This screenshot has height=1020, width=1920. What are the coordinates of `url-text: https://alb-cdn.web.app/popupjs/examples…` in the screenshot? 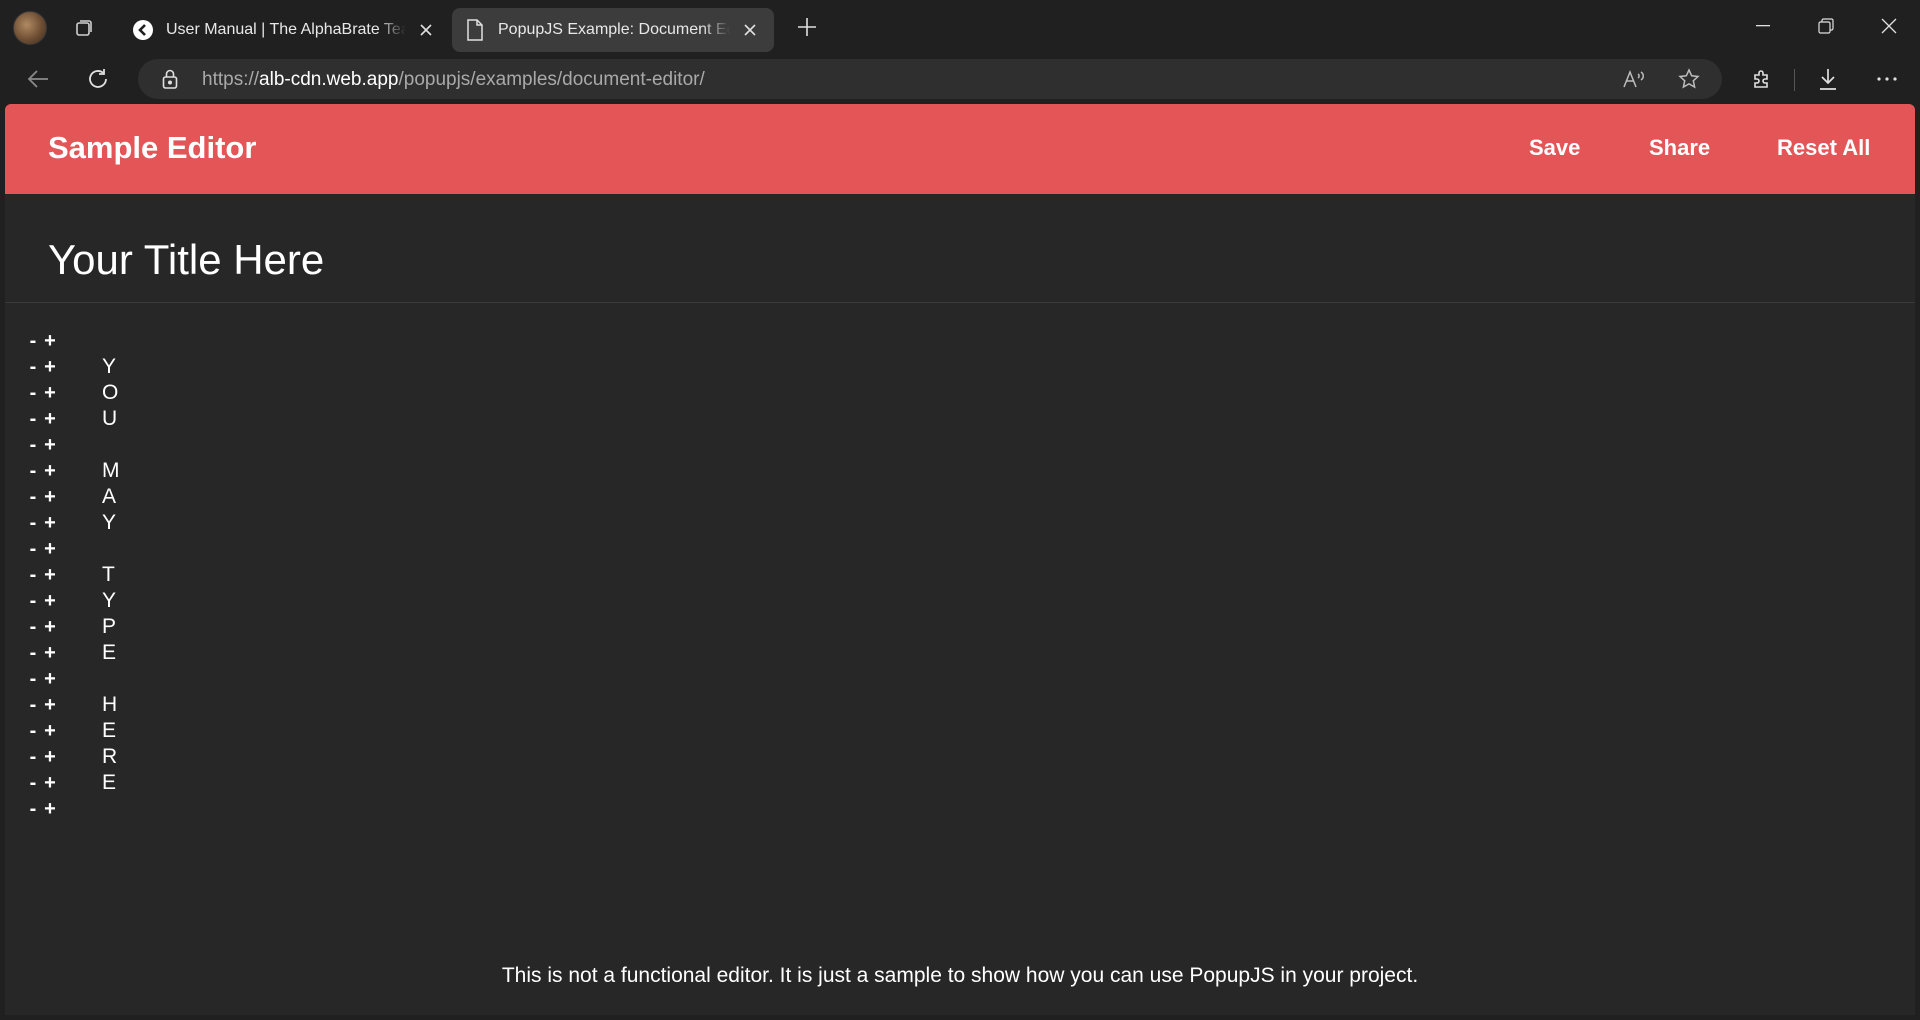 It's located at (453, 80).